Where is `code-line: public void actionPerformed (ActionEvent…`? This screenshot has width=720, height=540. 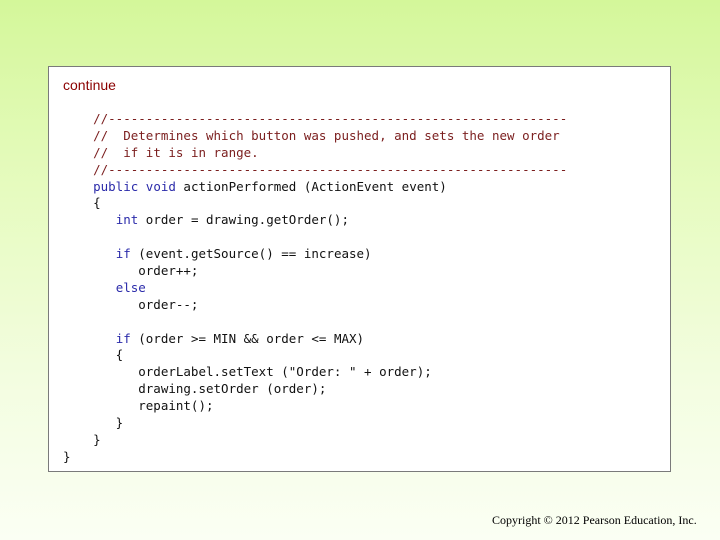 code-line: public void actionPerformed (ActionEvent… is located at coordinates (315, 187).